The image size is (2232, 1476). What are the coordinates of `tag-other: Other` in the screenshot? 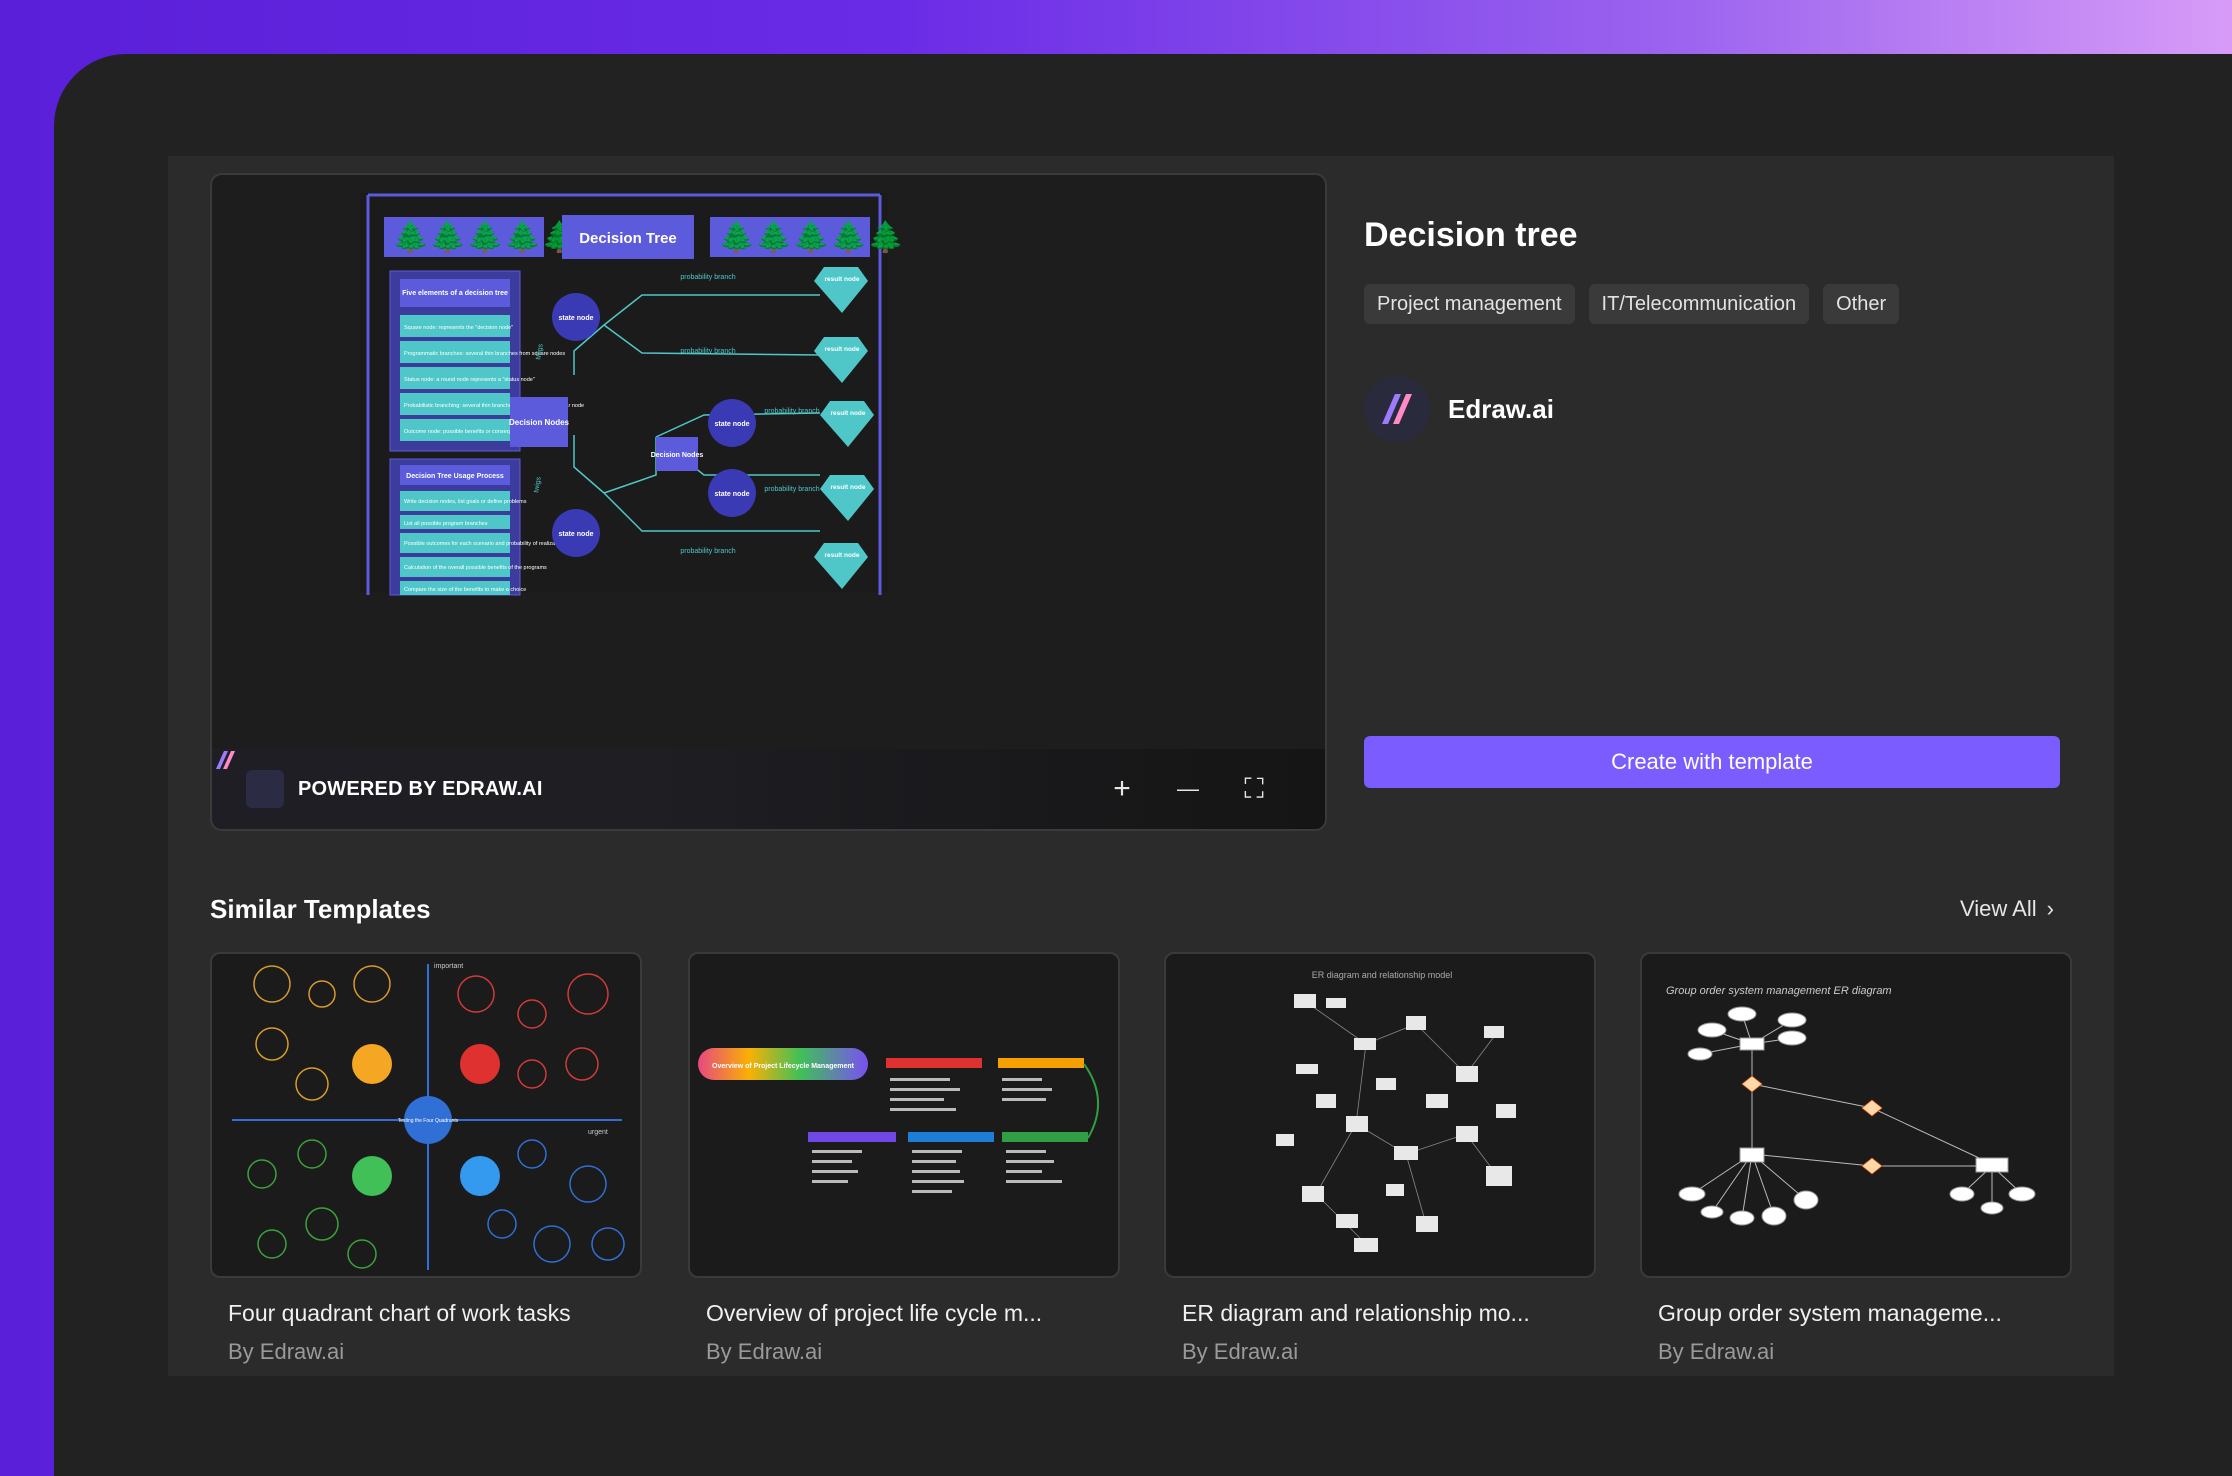 It's located at (1861, 304).